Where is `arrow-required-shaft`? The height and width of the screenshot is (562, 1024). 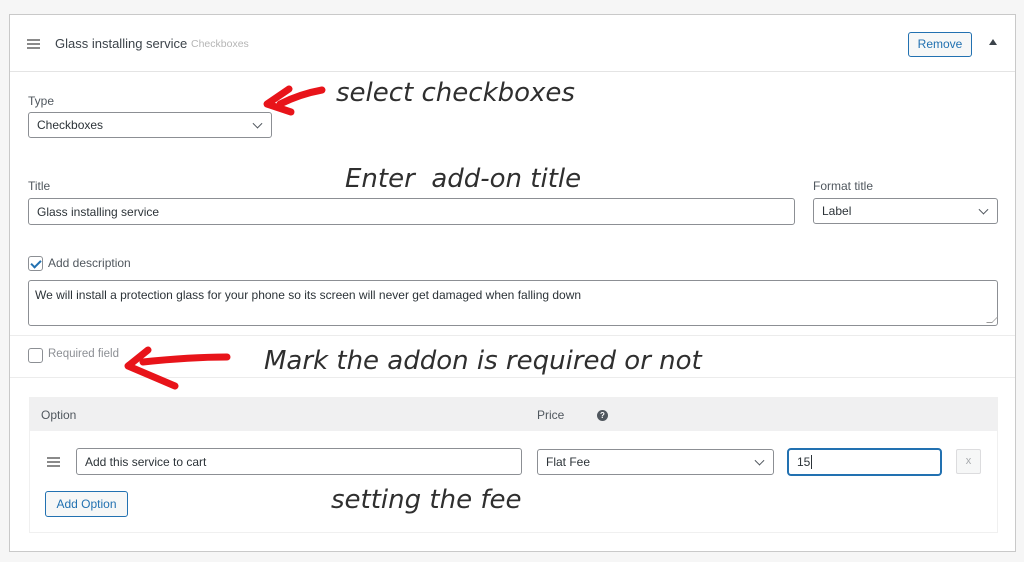 arrow-required-shaft is located at coordinates (185, 359).